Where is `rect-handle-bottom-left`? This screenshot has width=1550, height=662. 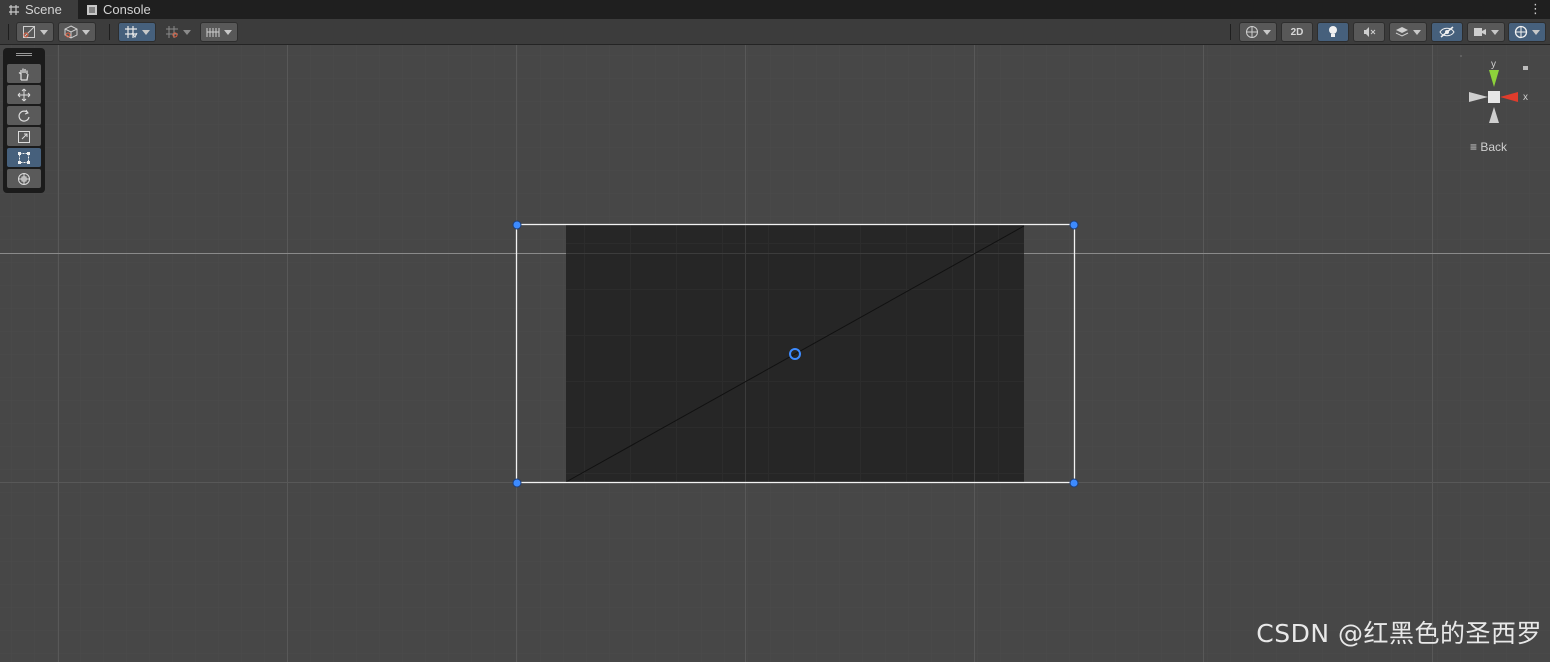 rect-handle-bottom-left is located at coordinates (517, 483).